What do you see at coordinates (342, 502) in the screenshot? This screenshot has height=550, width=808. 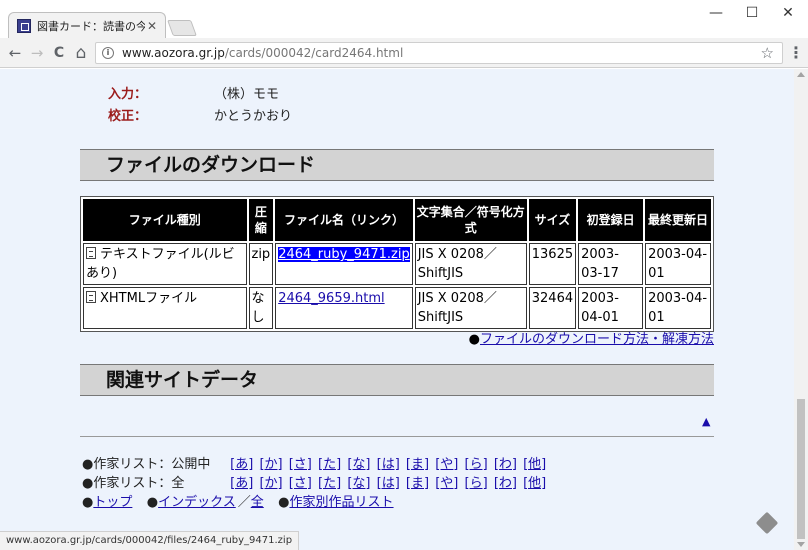 I see `works-list-link: 作家別作品リスト` at bounding box center [342, 502].